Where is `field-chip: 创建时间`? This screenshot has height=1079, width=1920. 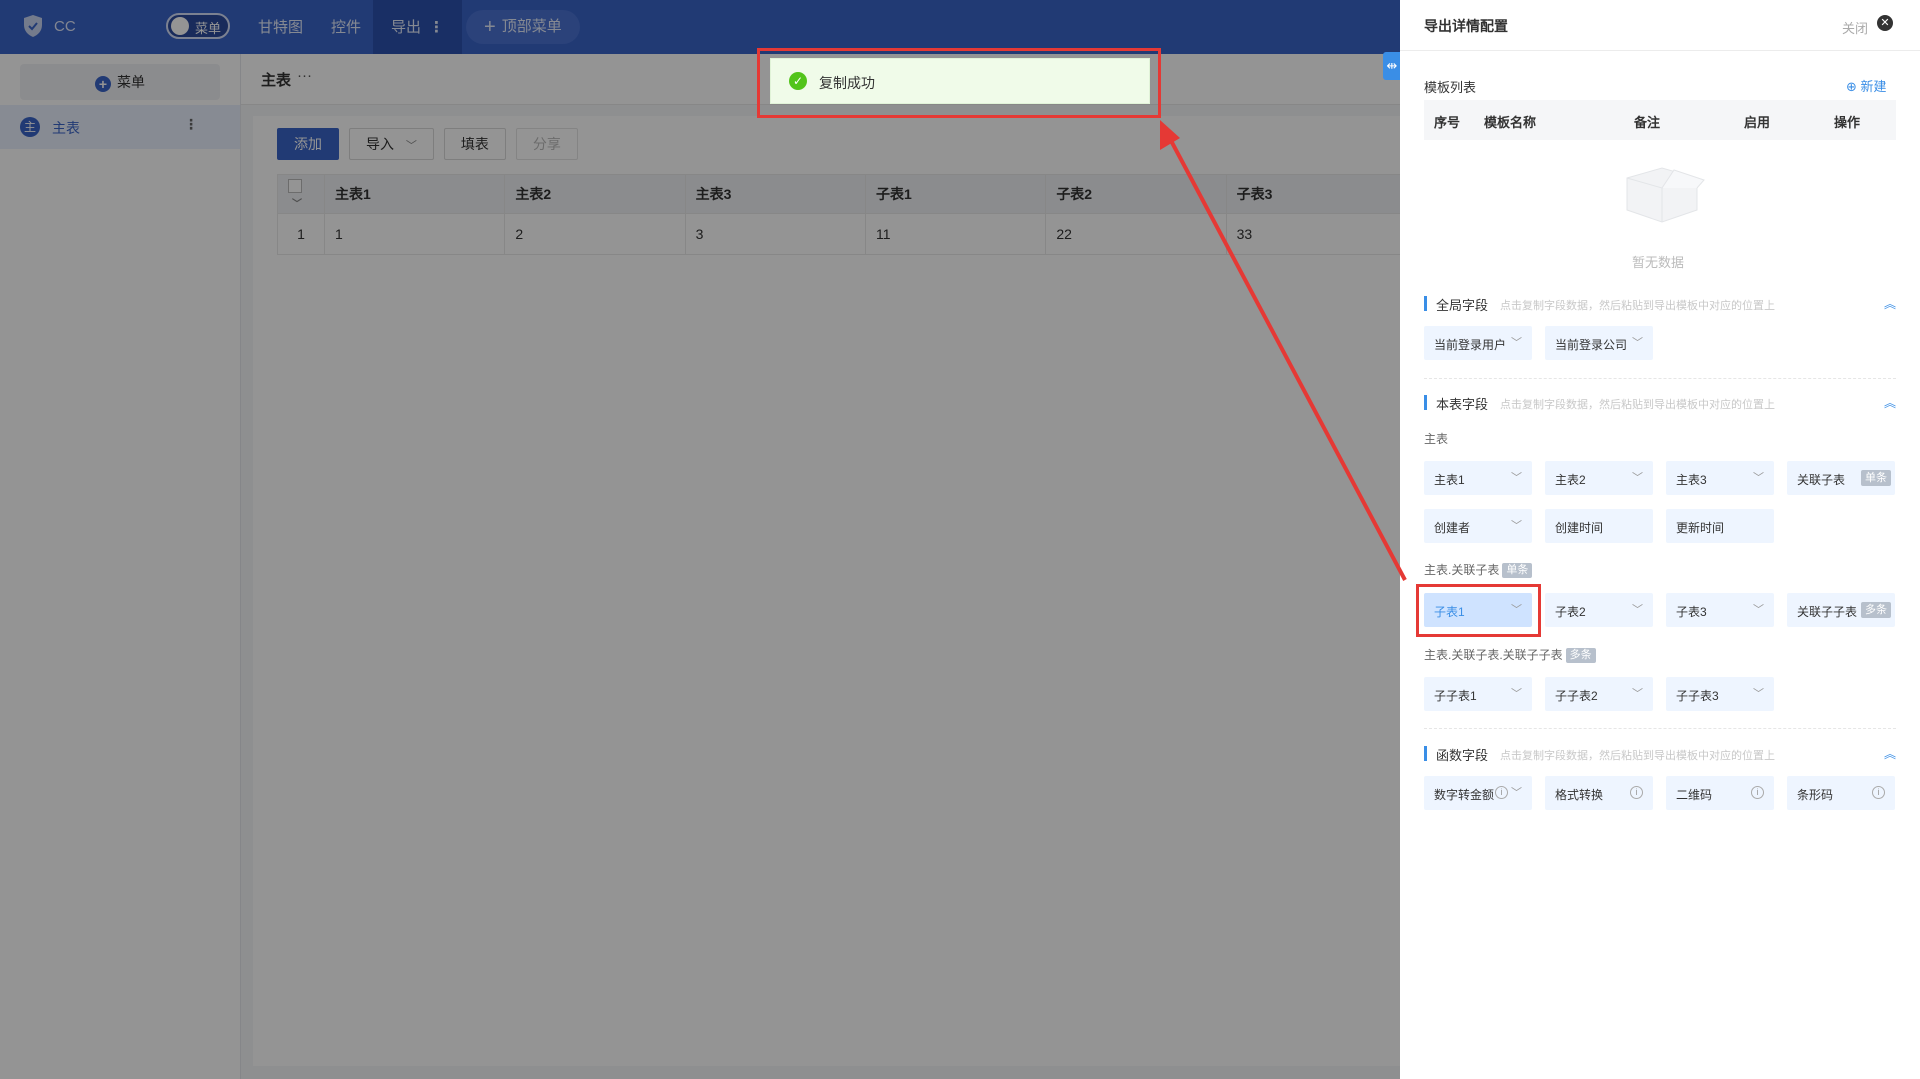 field-chip: 创建时间 is located at coordinates (1599, 526).